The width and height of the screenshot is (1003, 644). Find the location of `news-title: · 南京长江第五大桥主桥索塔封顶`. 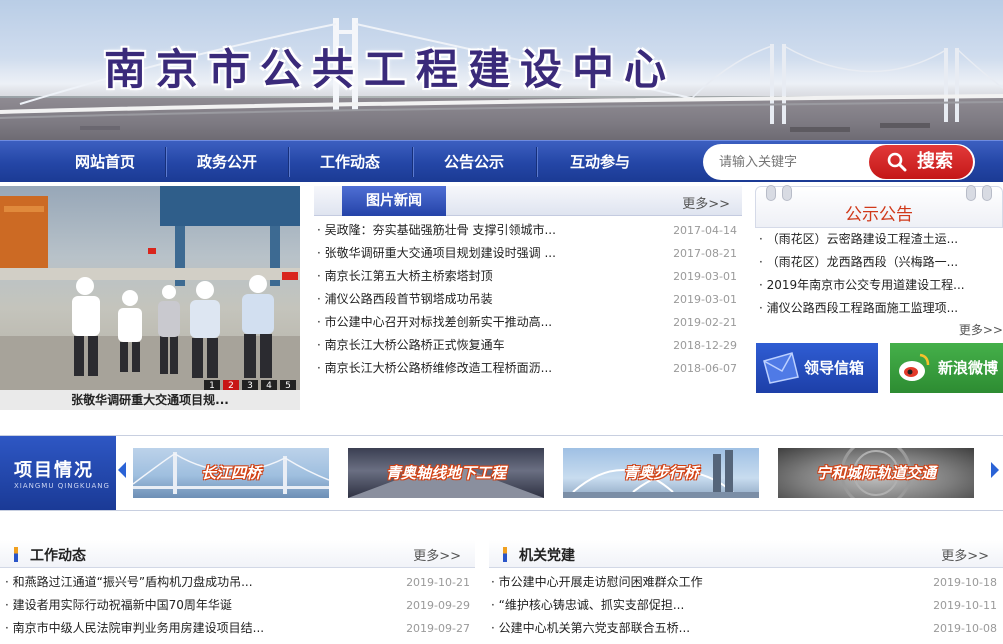

news-title: · 南京长江第五大桥主桥索塔封顶 is located at coordinates (405, 276).